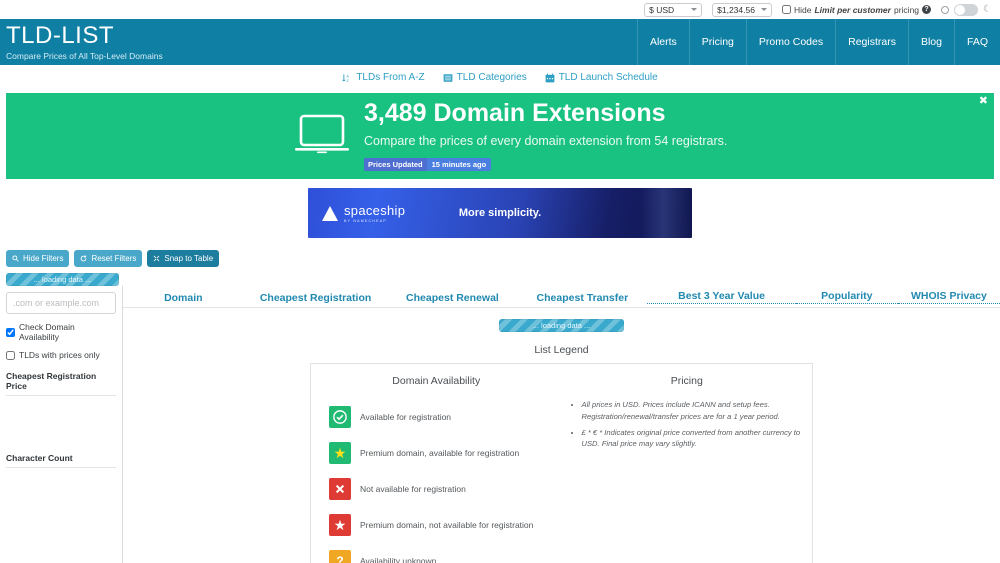 This screenshot has height=563, width=1000. I want to click on nav-item-alerts: Alerts, so click(662, 42).